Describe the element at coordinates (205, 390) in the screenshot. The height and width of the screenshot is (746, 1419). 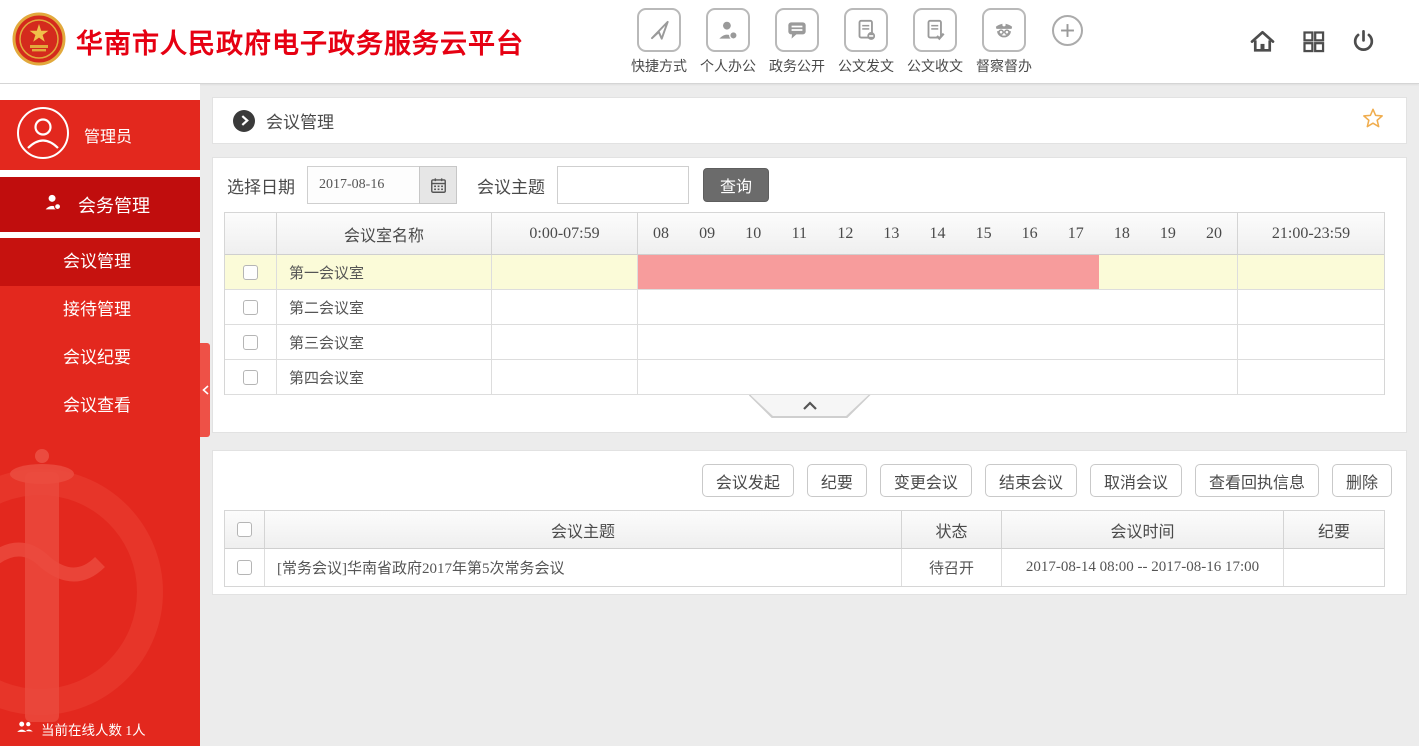
I see `sidebar-collapse-handle` at that location.